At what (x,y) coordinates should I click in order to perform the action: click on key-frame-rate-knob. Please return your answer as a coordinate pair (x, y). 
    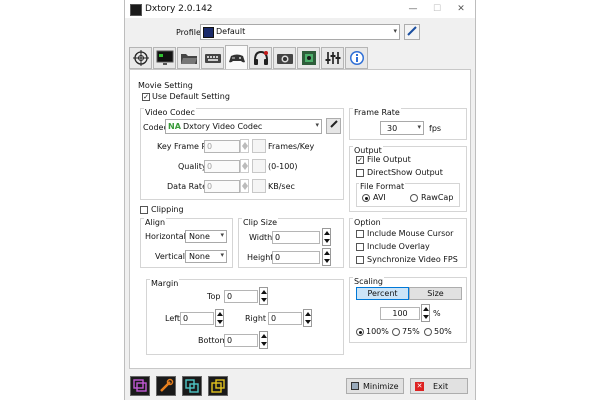
    Looking at the image, I should click on (259, 146).